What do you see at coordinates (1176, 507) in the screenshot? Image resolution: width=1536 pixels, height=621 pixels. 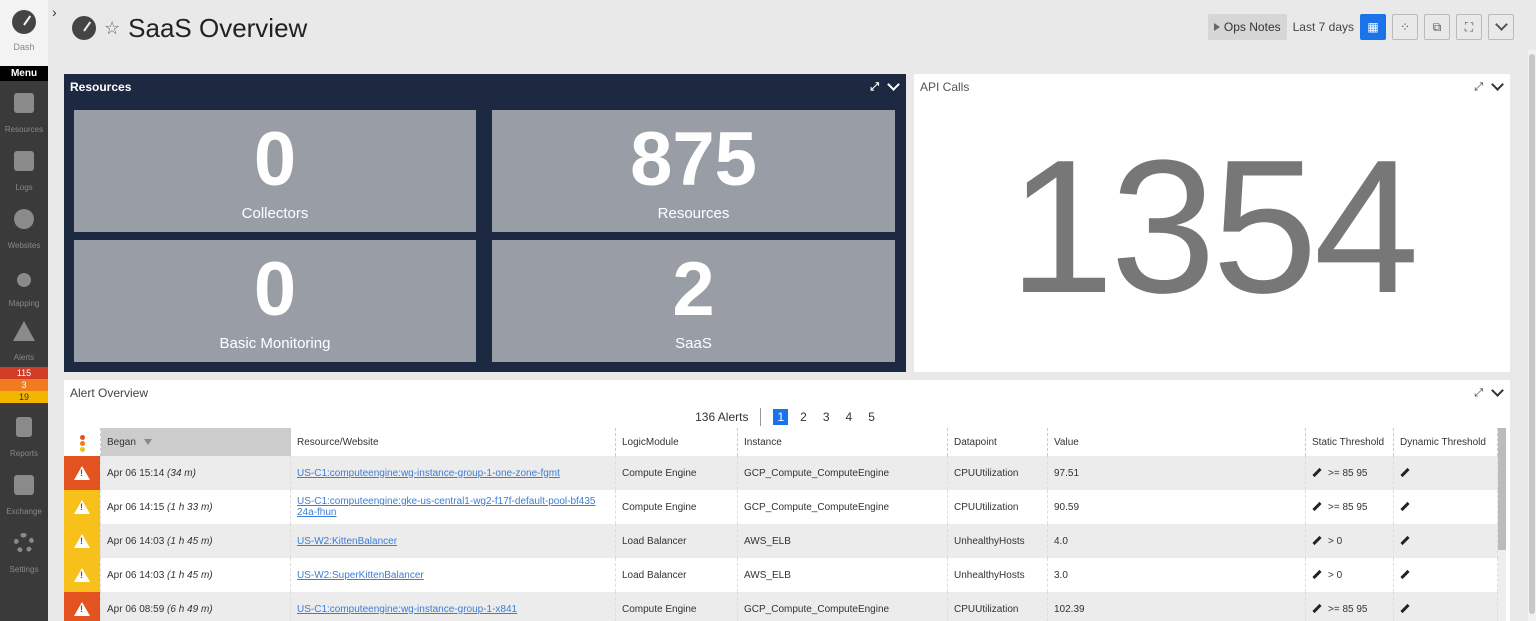 I see `value-cell: 90.59` at bounding box center [1176, 507].